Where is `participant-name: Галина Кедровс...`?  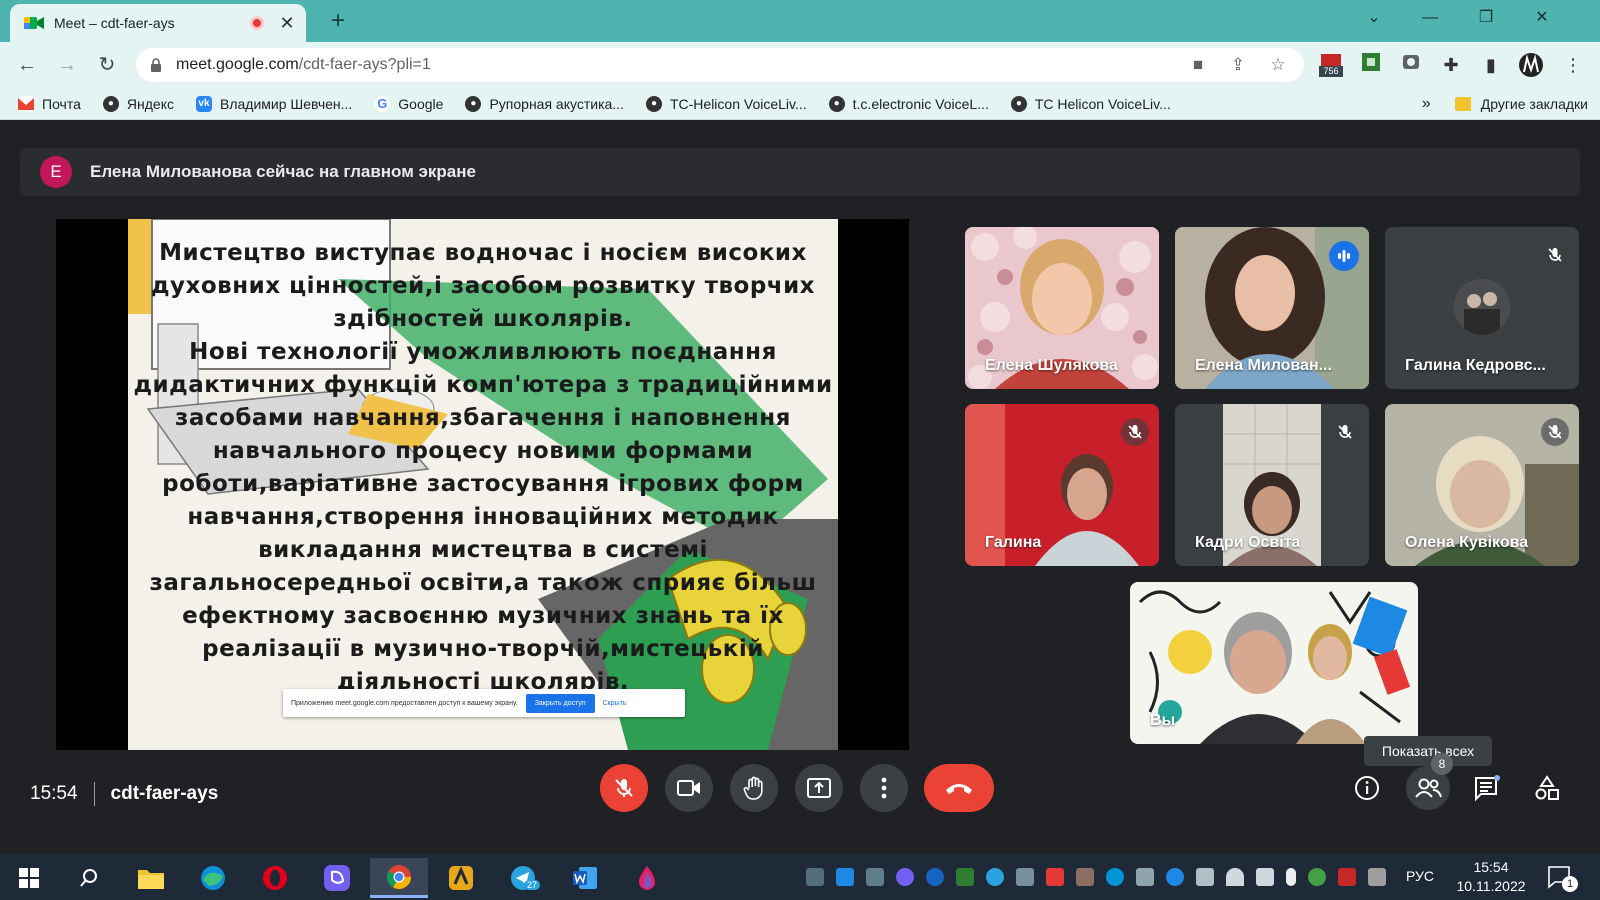
participant-name: Галина Кедровс... is located at coordinates (1475, 365).